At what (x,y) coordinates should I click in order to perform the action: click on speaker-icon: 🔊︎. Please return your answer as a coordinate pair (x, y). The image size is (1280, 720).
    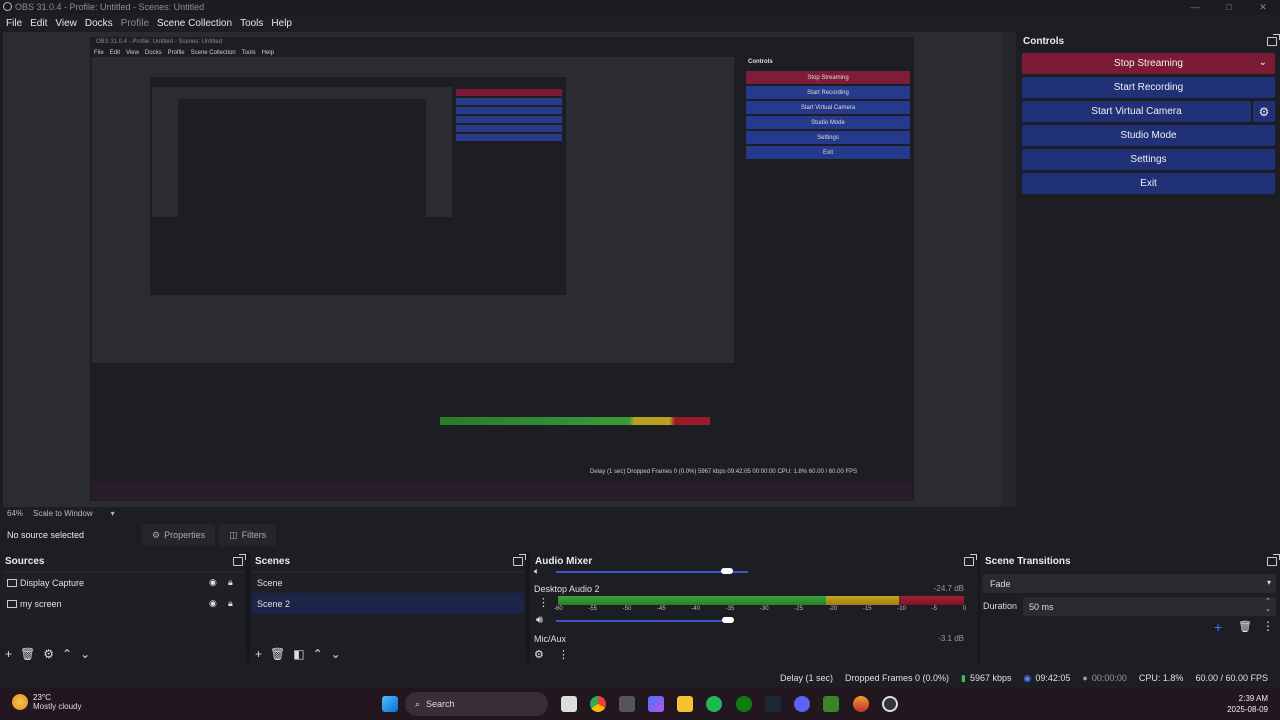
    Looking at the image, I should click on (539, 620).